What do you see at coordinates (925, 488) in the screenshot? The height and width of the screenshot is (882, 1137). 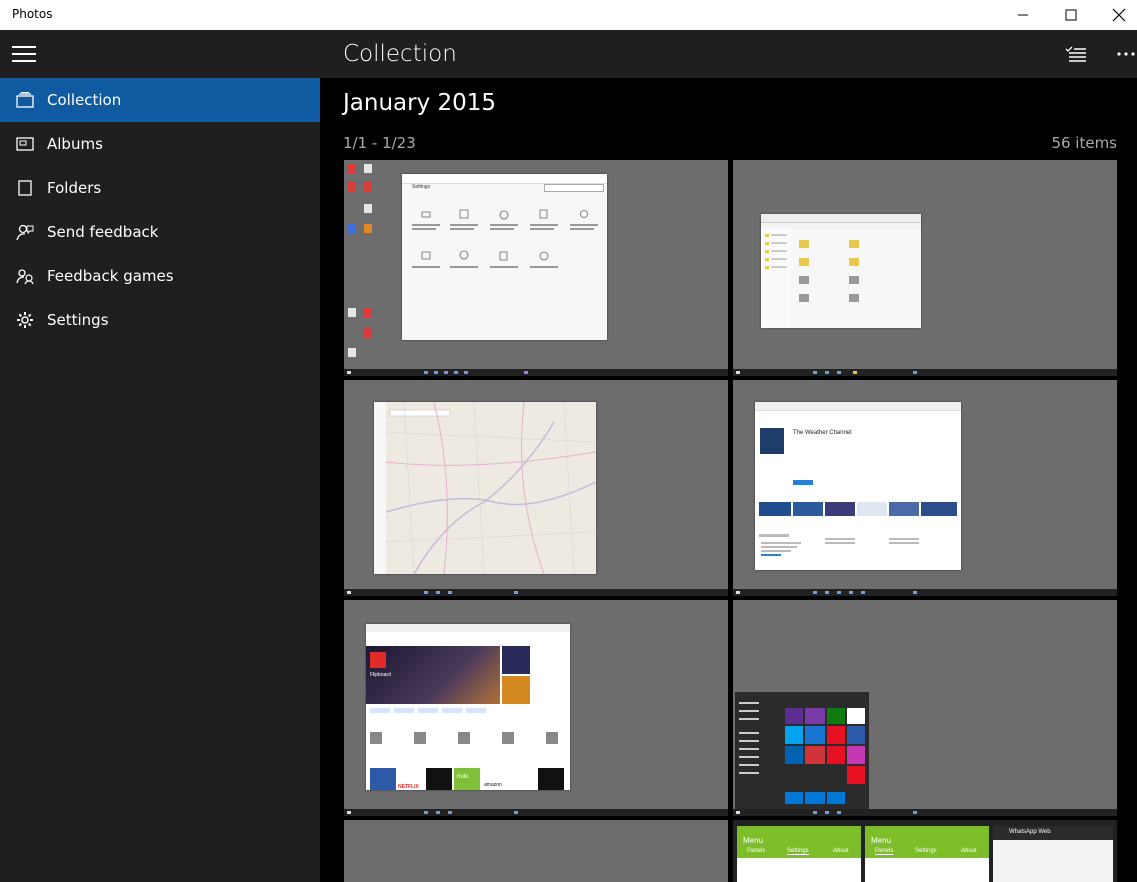 I see `photo-thumbnail: The Weather Channel` at bounding box center [925, 488].